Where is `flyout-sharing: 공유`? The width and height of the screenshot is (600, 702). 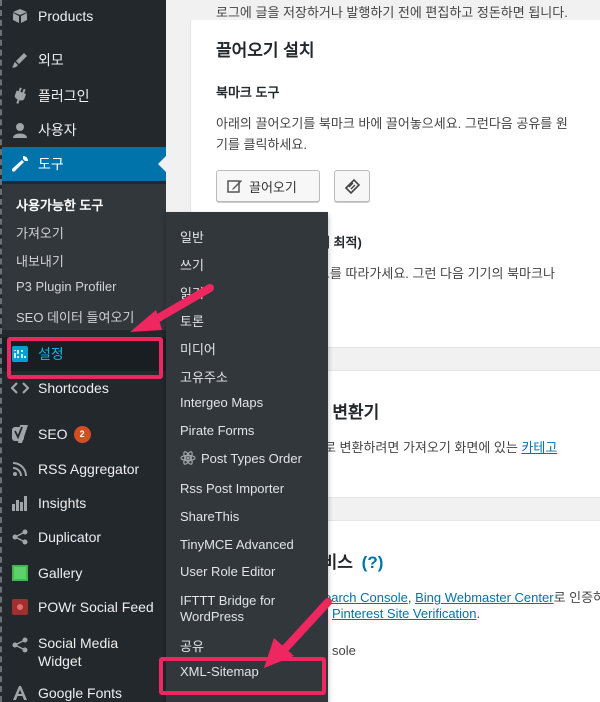
flyout-sharing: 공유 is located at coordinates (192, 645).